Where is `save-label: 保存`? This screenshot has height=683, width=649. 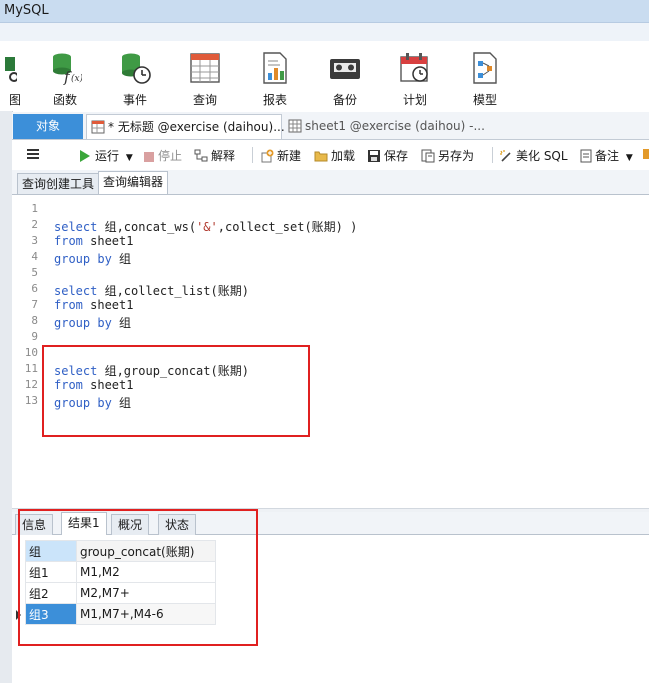
save-label: 保存 is located at coordinates (396, 156).